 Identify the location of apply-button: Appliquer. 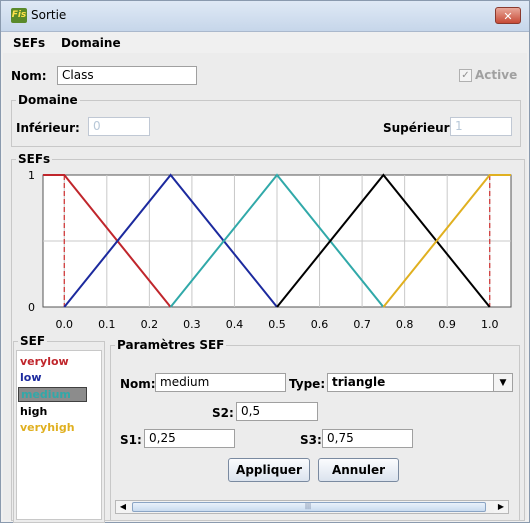
(269, 470).